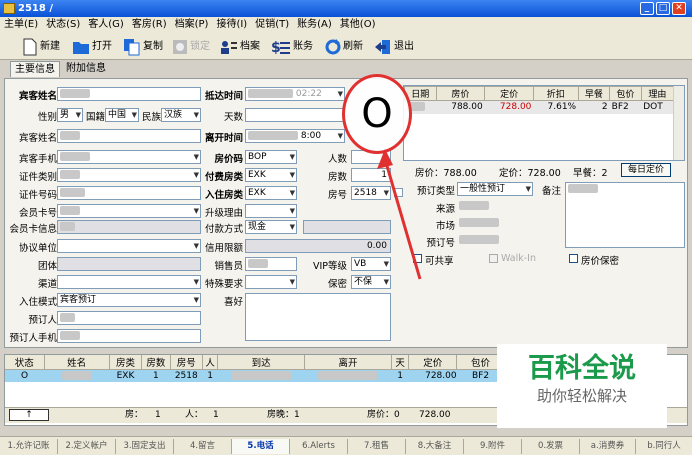  Describe the element at coordinates (329, 266) in the screenshot. I see `label-vip: VIP等级` at that location.